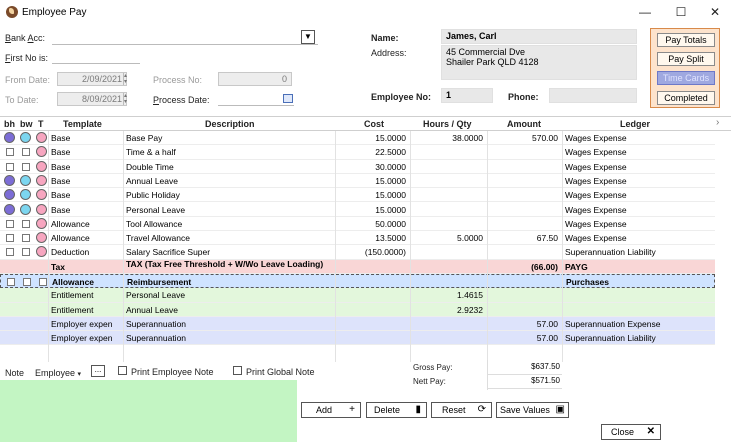 This screenshot has height=442, width=731. I want to click on save-icon: ▣, so click(560, 409).